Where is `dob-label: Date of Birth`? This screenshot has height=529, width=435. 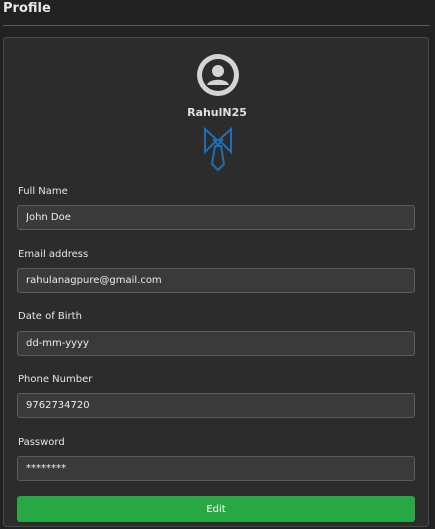 dob-label: Date of Birth is located at coordinates (50, 316).